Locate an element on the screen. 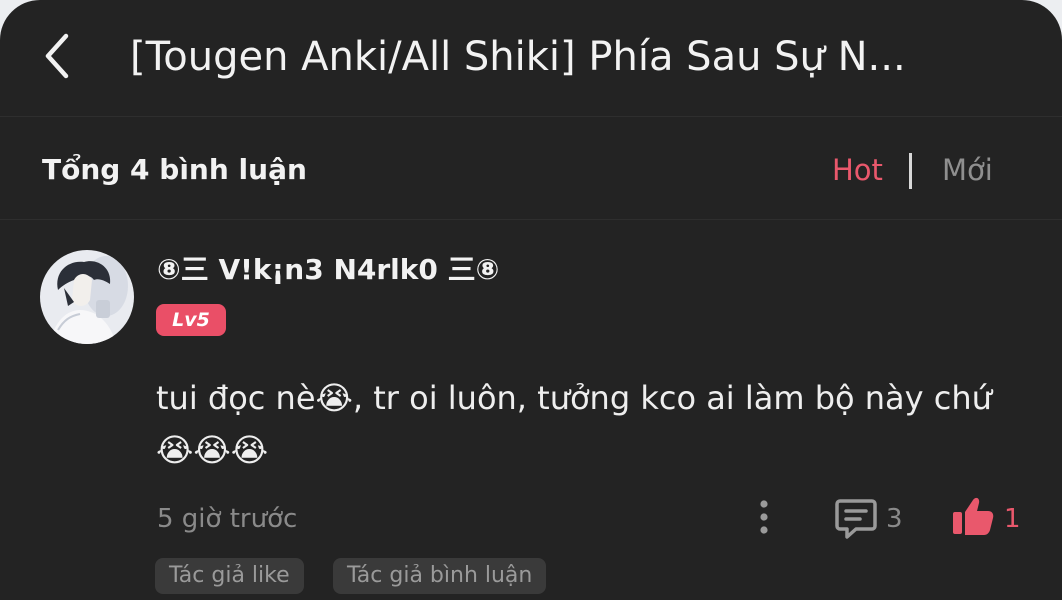 This screenshot has height=600, width=1062. author-liked-tag: Tác giả like is located at coordinates (229, 576).